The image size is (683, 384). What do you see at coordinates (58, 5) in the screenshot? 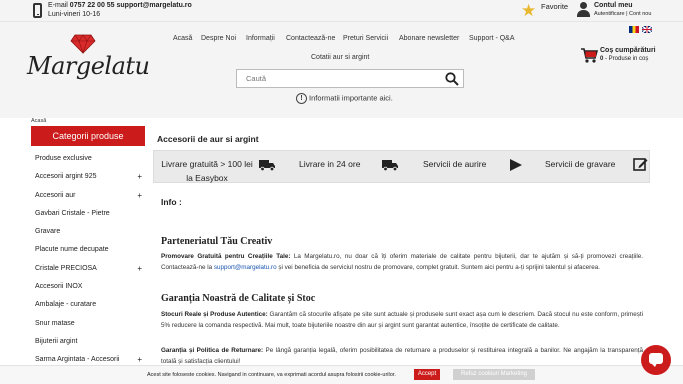
I see `email-label: E-mail` at bounding box center [58, 5].